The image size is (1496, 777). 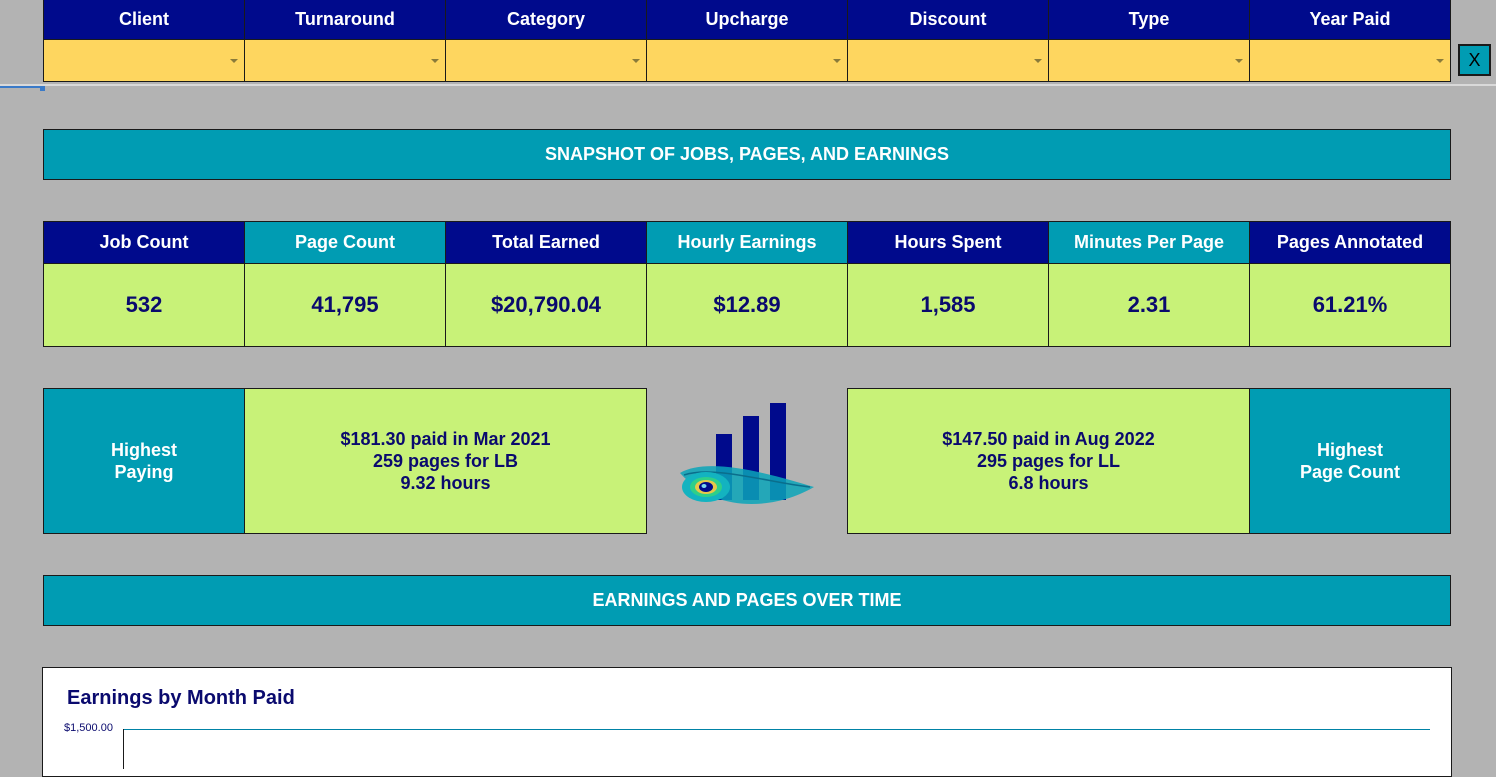 What do you see at coordinates (747, 60) in the screenshot?
I see `filter-upcharge-dropdown` at bounding box center [747, 60].